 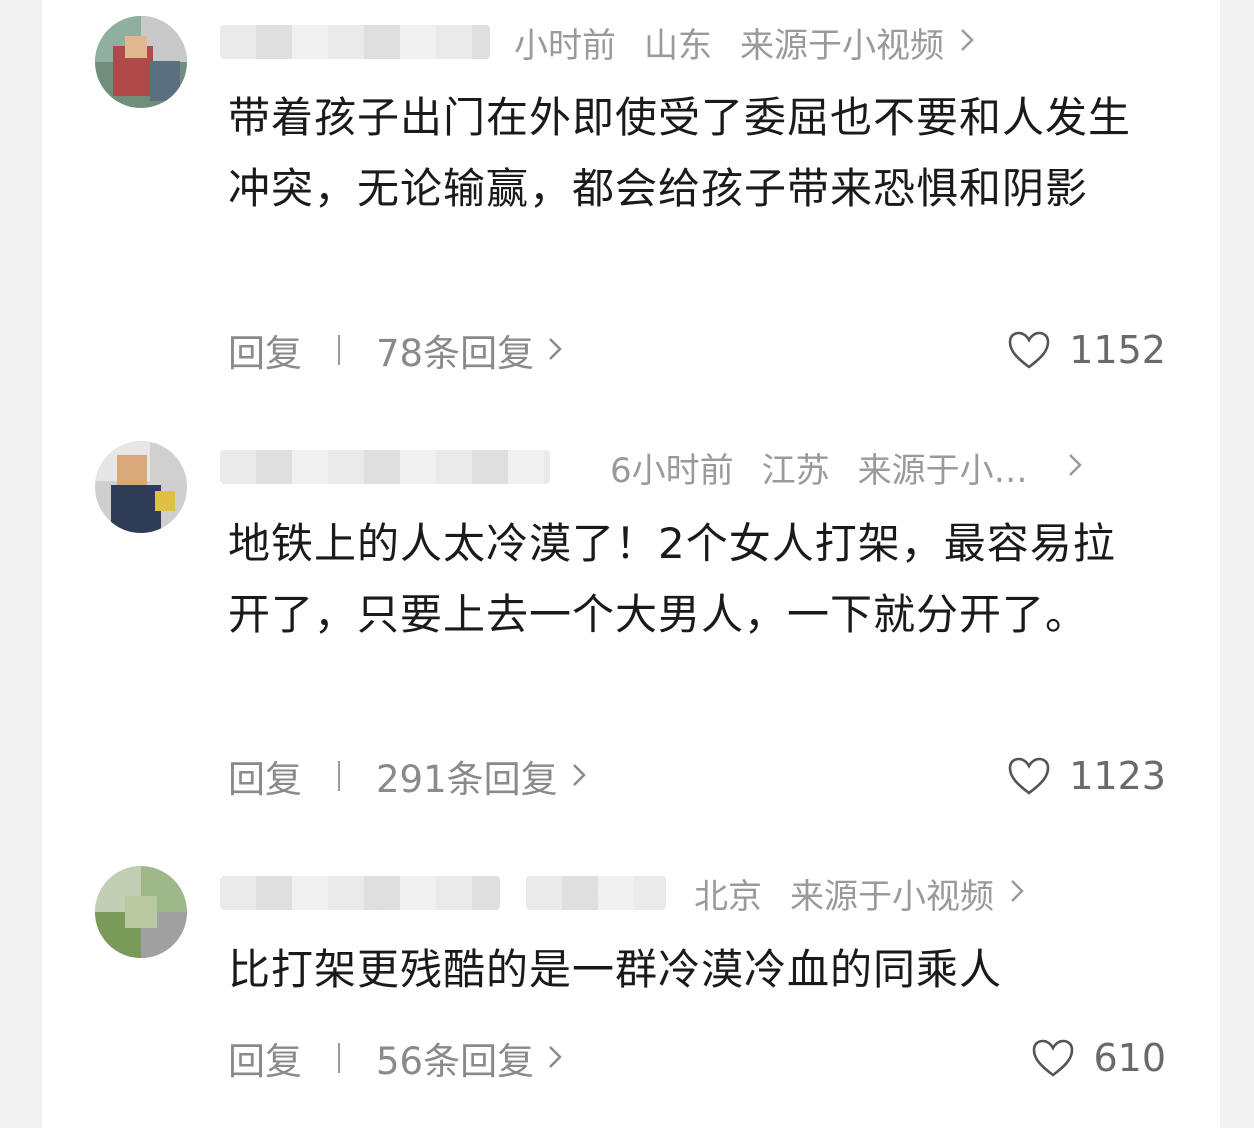 What do you see at coordinates (455, 1058) in the screenshot?
I see `replies-link: 56条回复` at bounding box center [455, 1058].